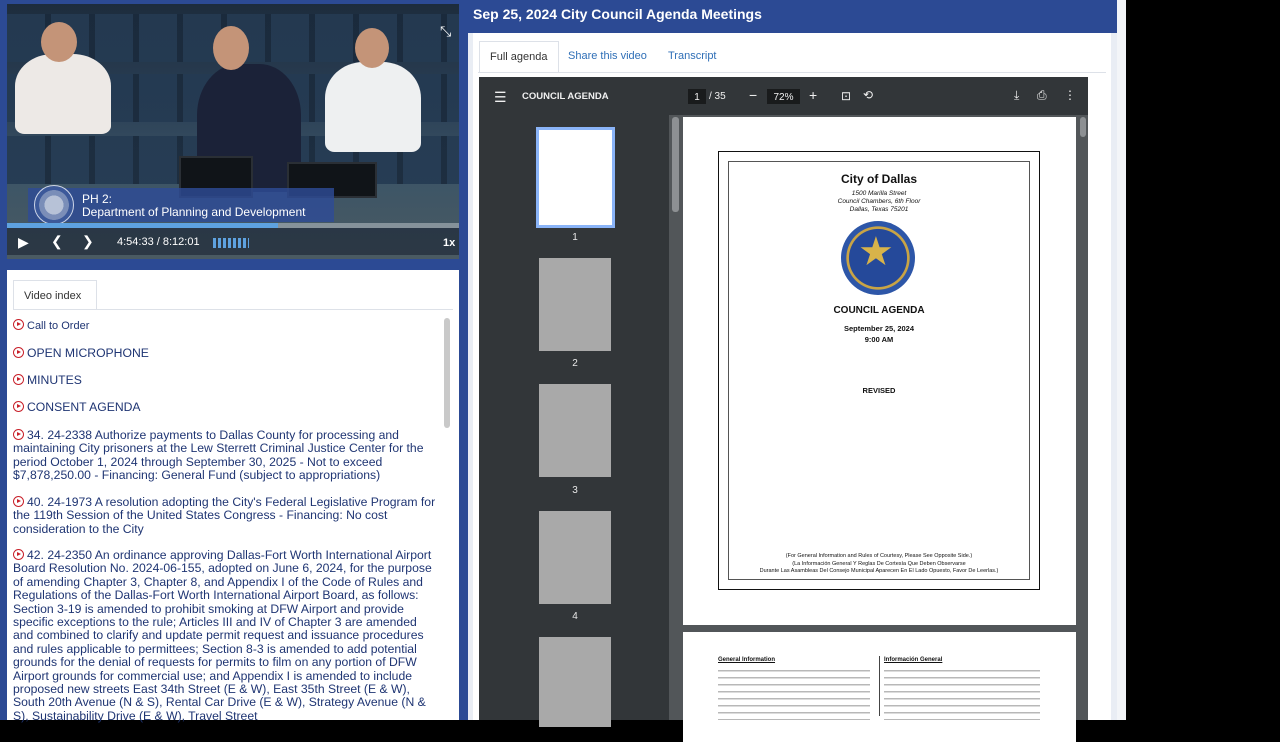 This screenshot has height=742, width=1280. Describe the element at coordinates (607, 57) in the screenshot. I see `tab-share-video: Share this video` at that location.